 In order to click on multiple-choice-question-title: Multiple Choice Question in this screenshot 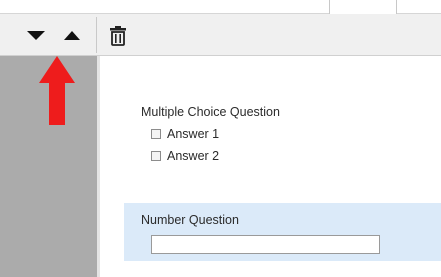, I will do `click(210, 112)`.